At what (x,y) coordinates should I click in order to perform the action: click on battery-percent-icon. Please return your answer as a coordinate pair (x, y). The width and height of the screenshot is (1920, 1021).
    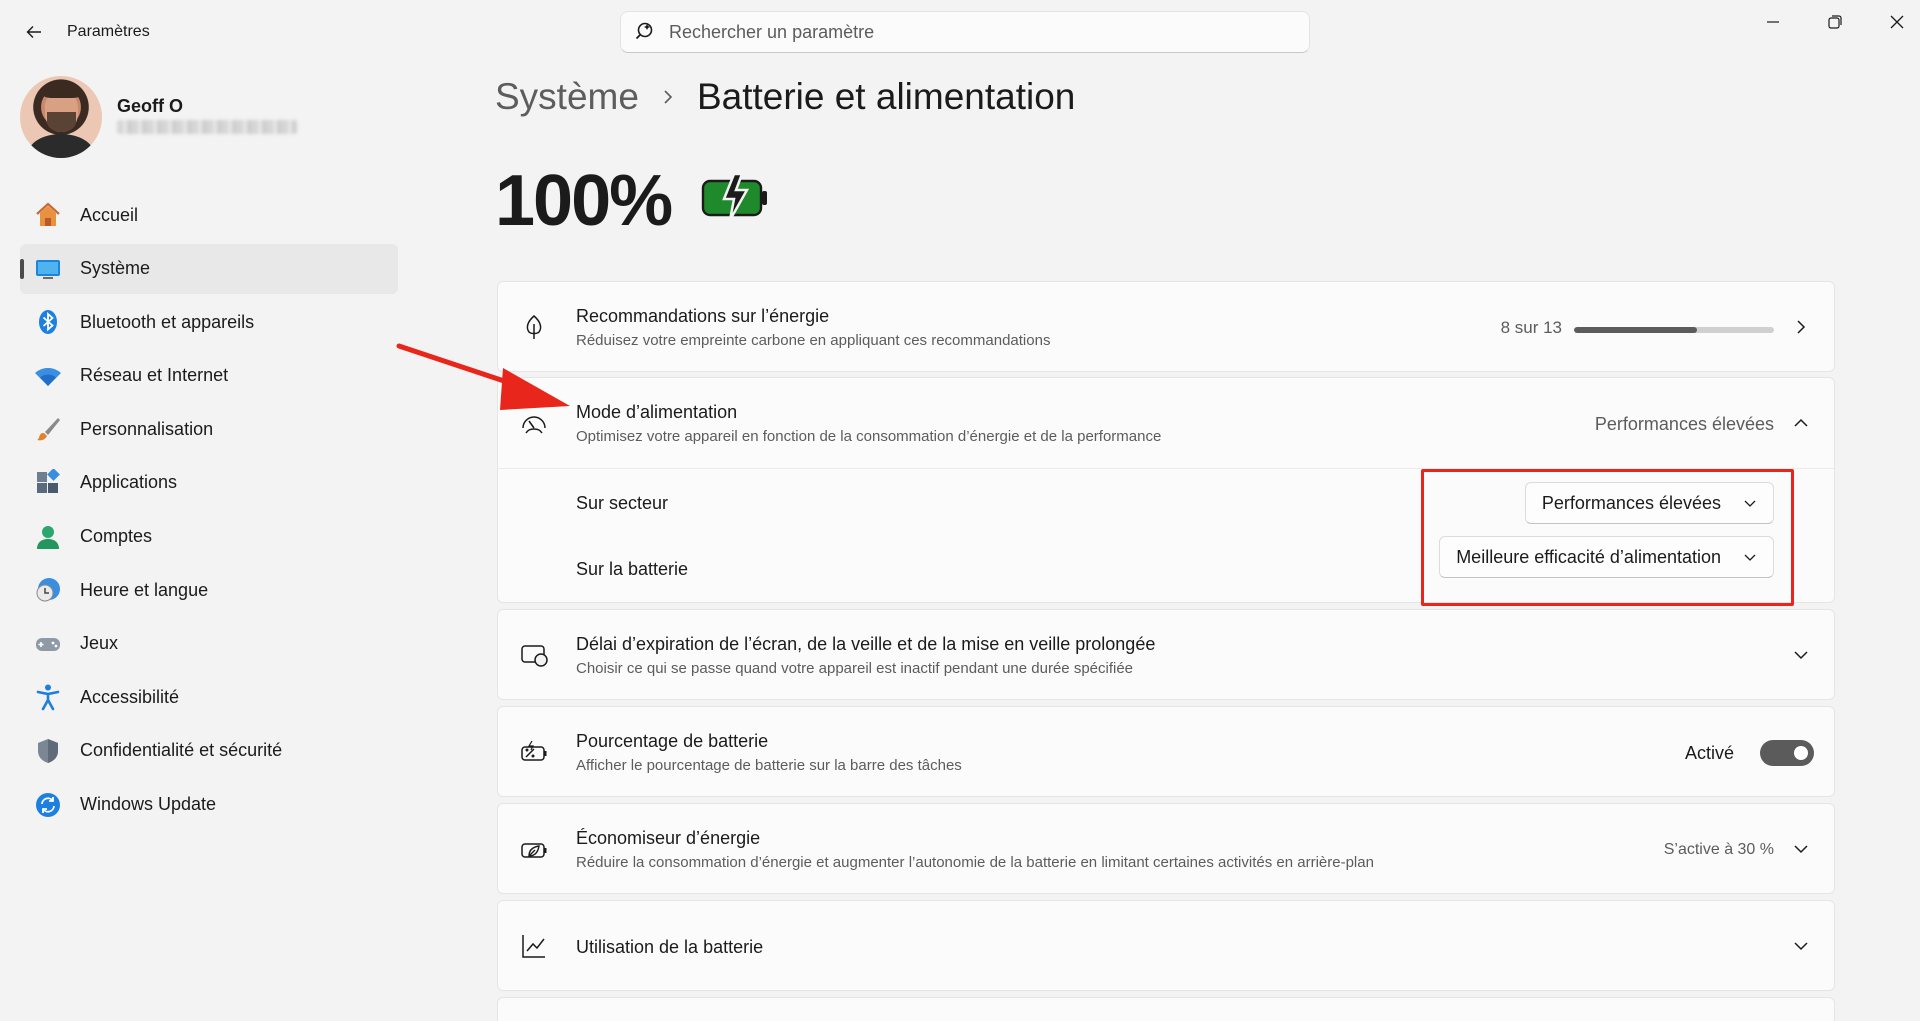
    Looking at the image, I should click on (534, 752).